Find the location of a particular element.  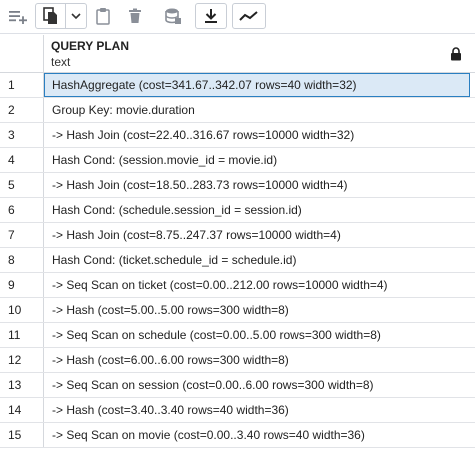

add-row-icon is located at coordinates (18, 17).